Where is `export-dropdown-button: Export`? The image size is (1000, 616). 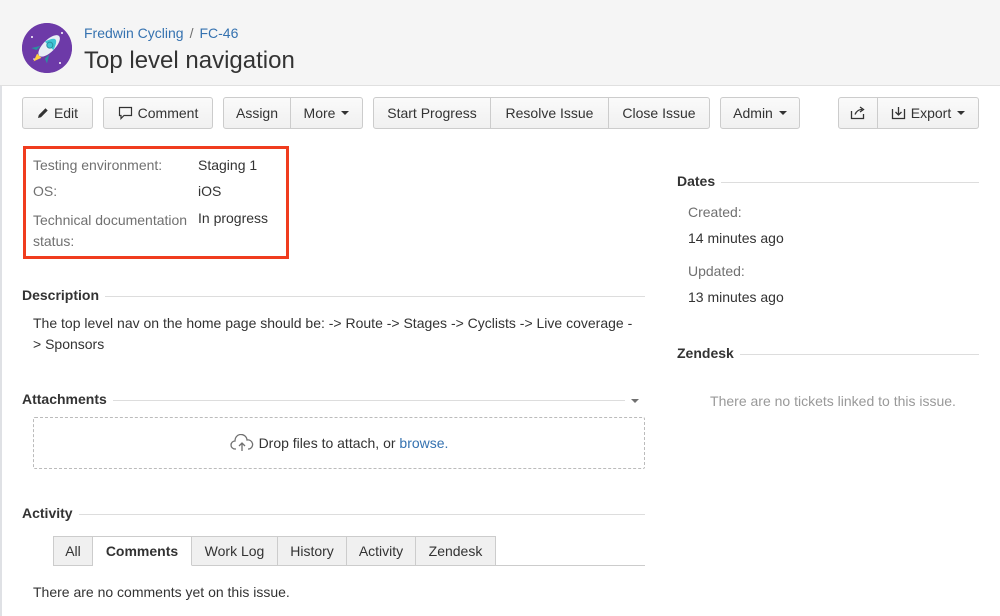 export-dropdown-button: Export is located at coordinates (928, 113).